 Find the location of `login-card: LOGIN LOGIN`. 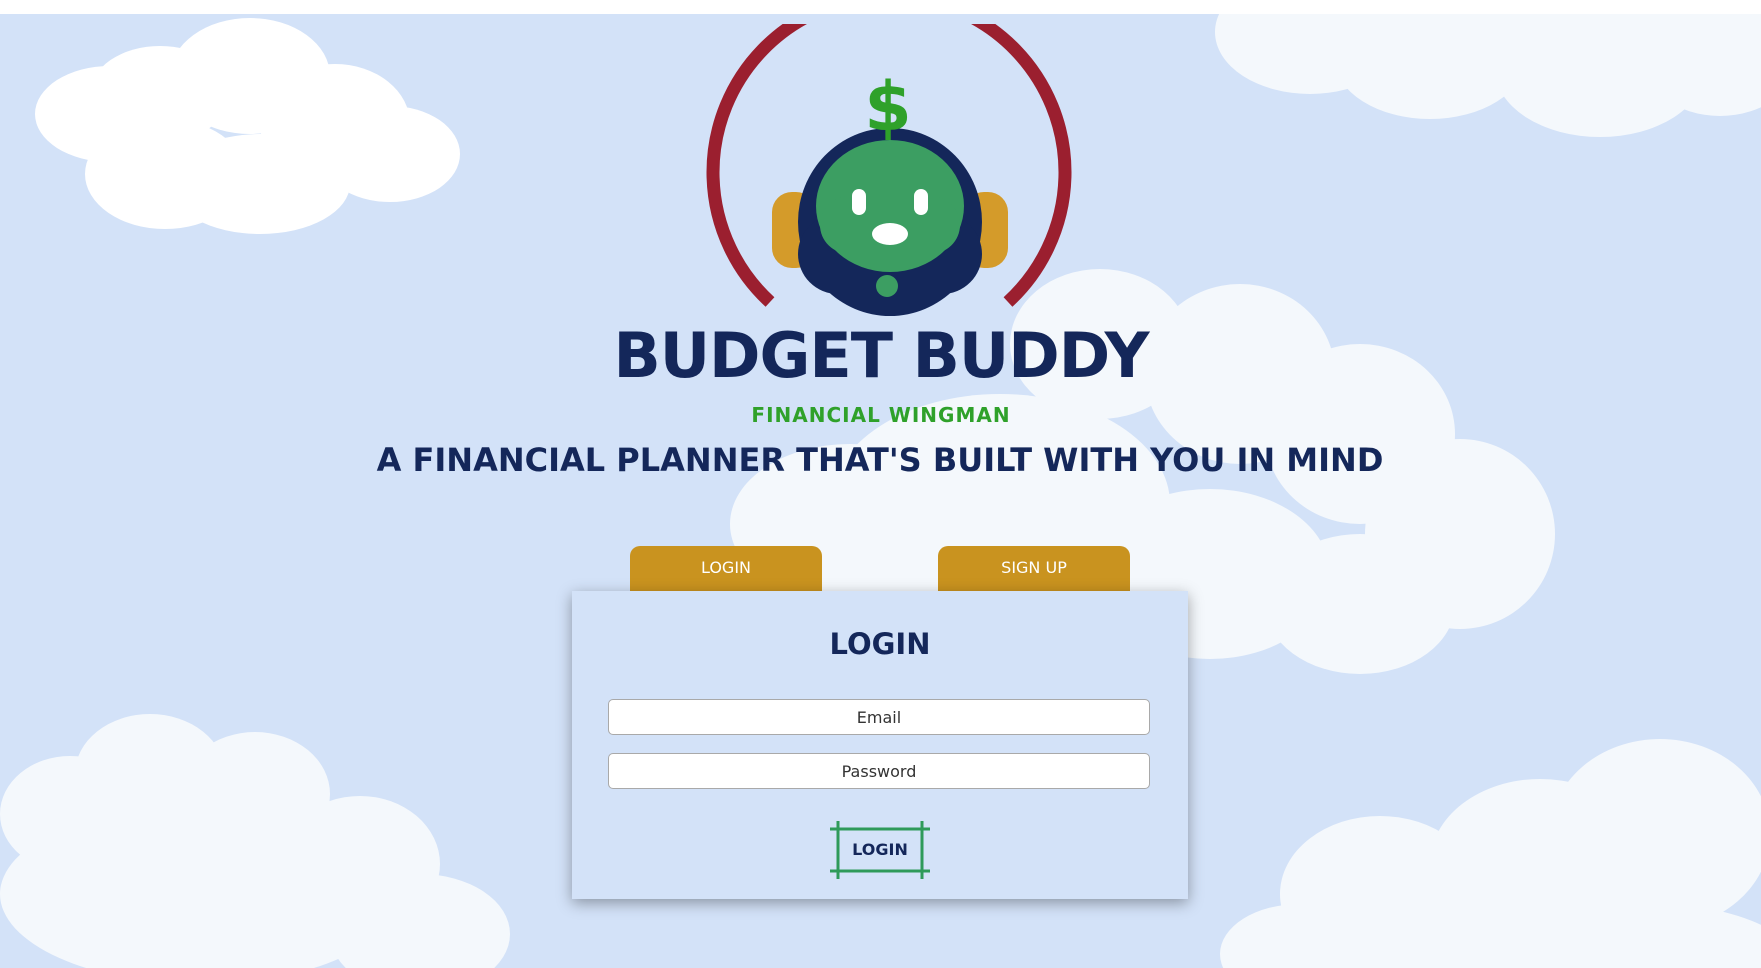

login-card: LOGIN LOGIN is located at coordinates (880, 745).